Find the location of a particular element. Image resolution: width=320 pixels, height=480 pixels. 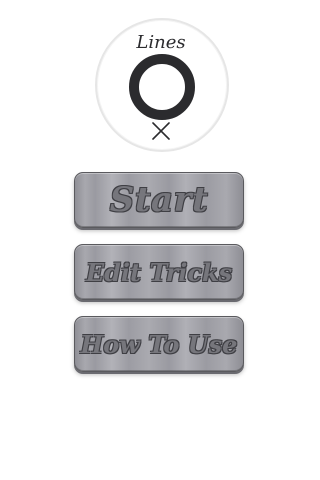

edit-tricks-button-label: Edit Tricks is located at coordinates (159, 272).